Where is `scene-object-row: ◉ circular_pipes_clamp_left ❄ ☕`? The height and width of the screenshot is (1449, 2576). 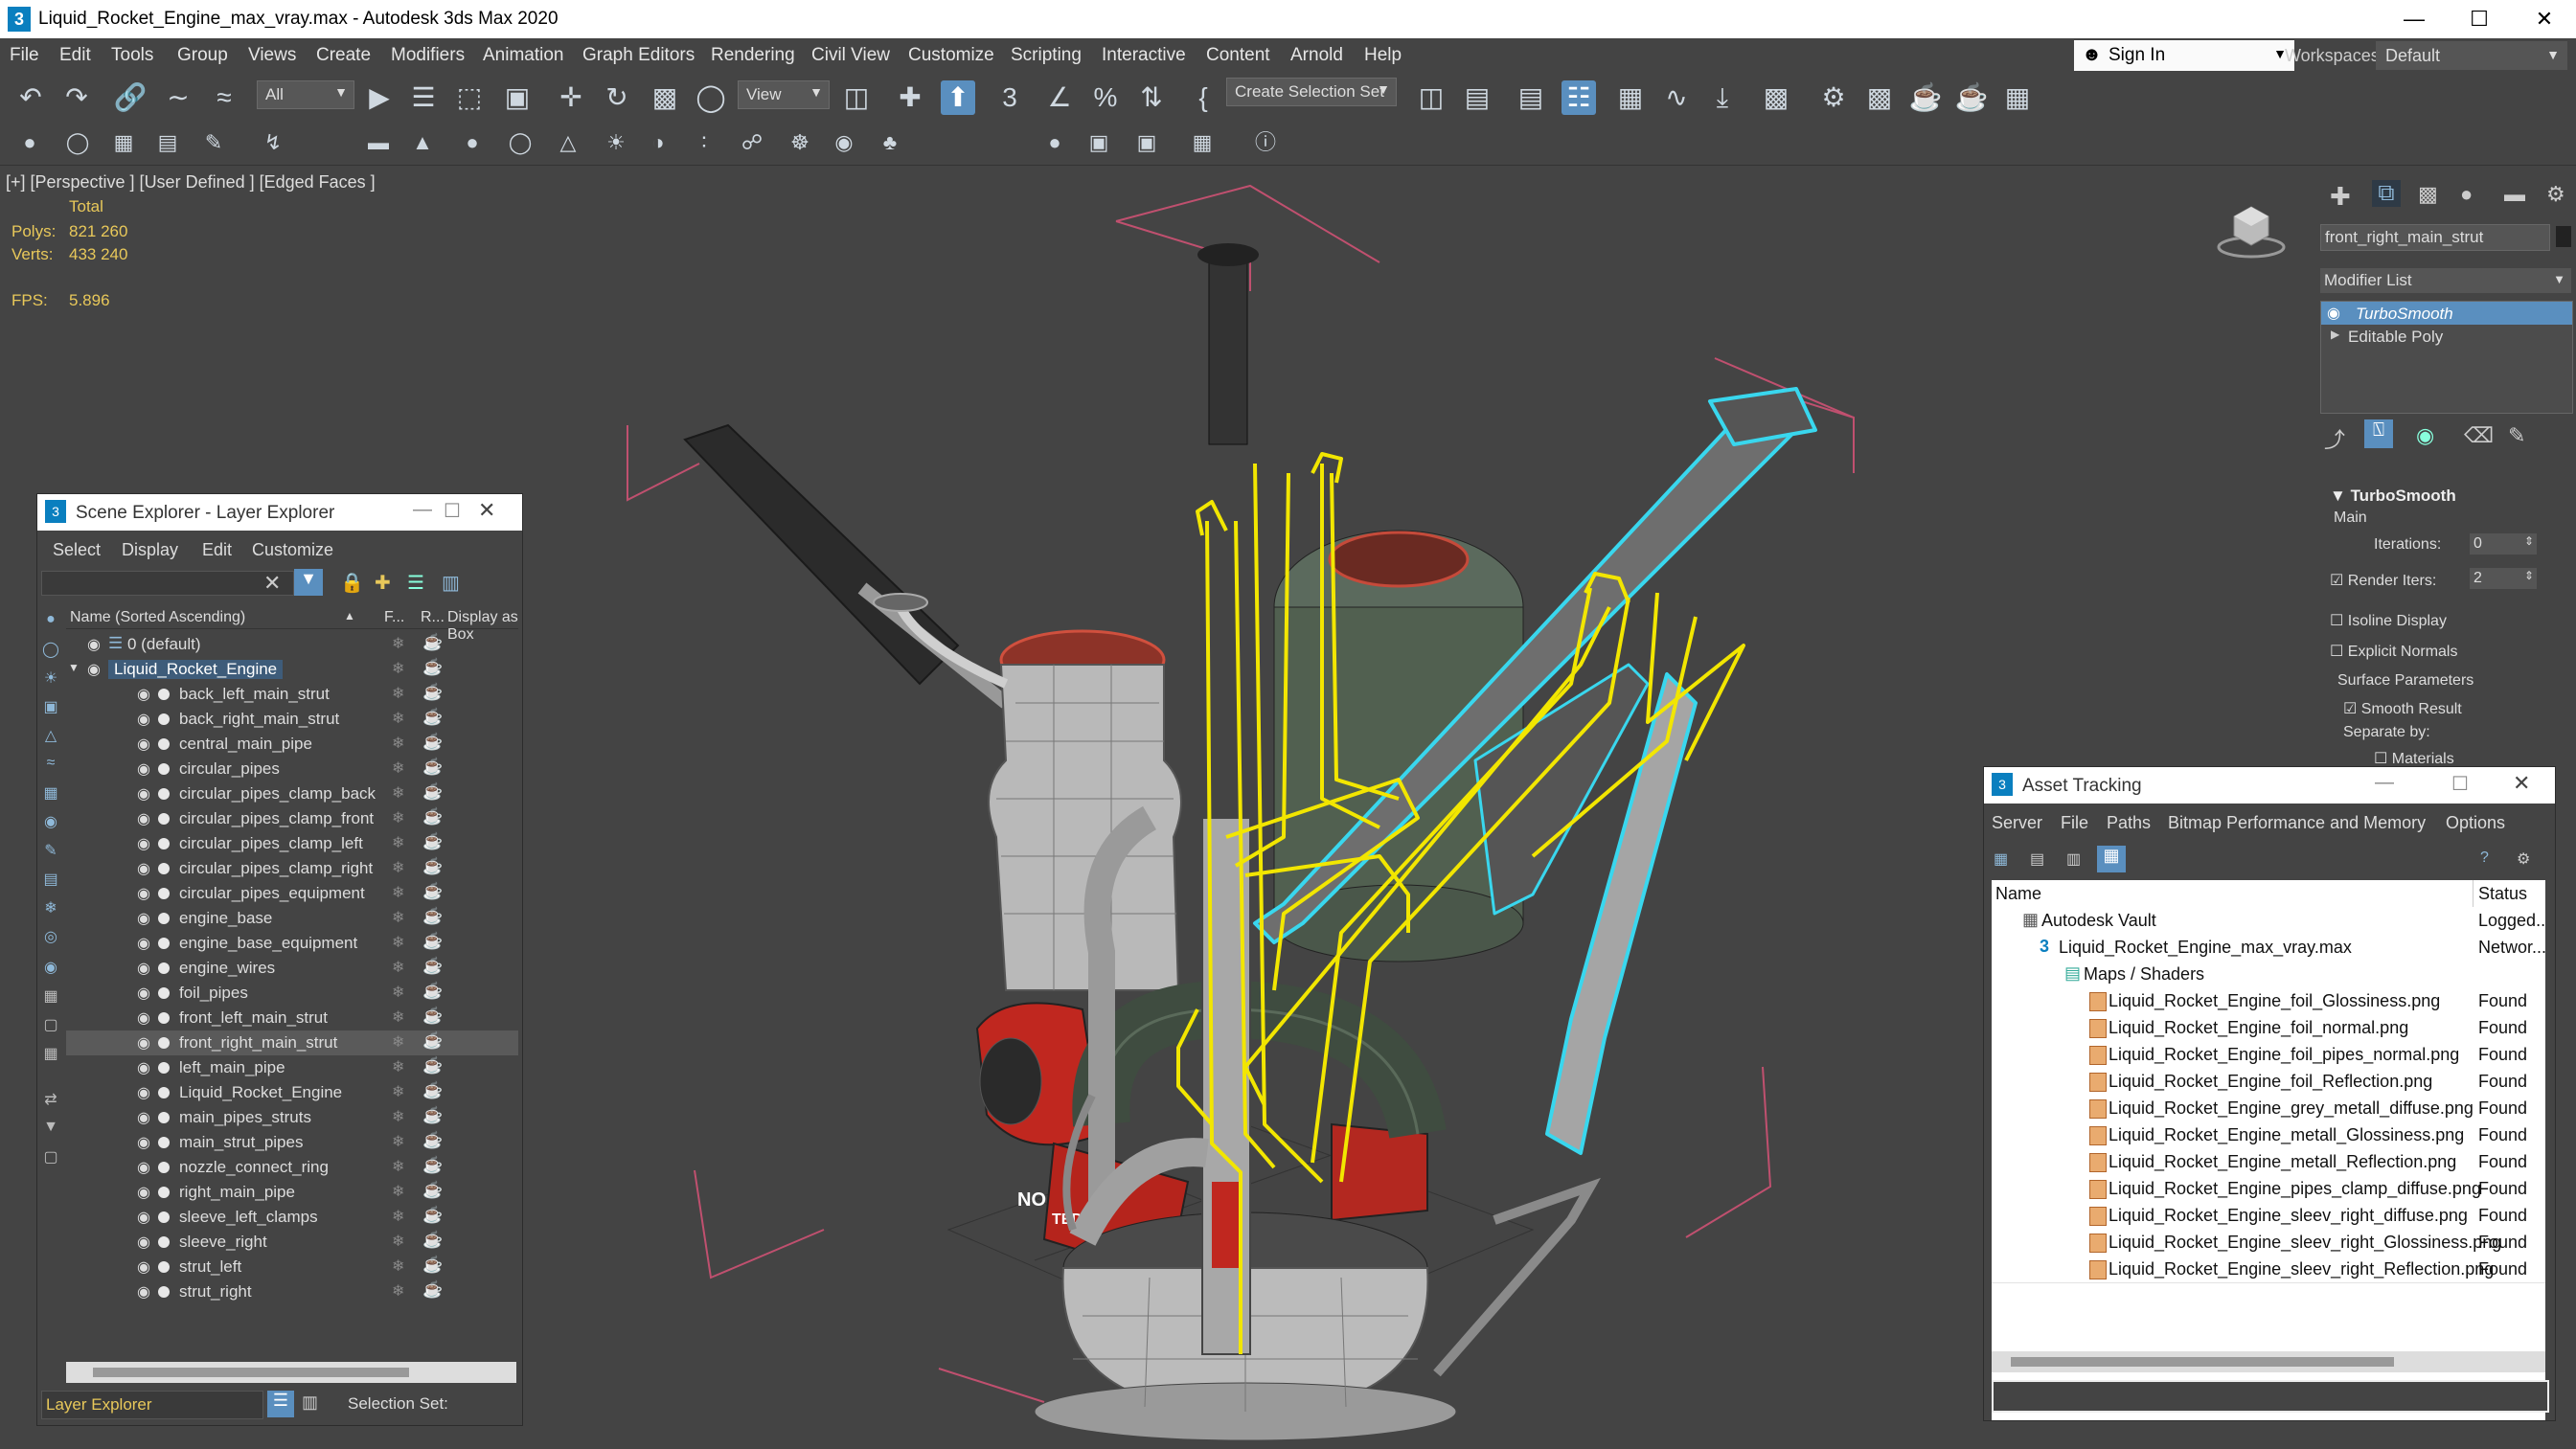
scene-object-row: ◉ circular_pipes_clamp_left ❄ ☕ is located at coordinates (292, 843).